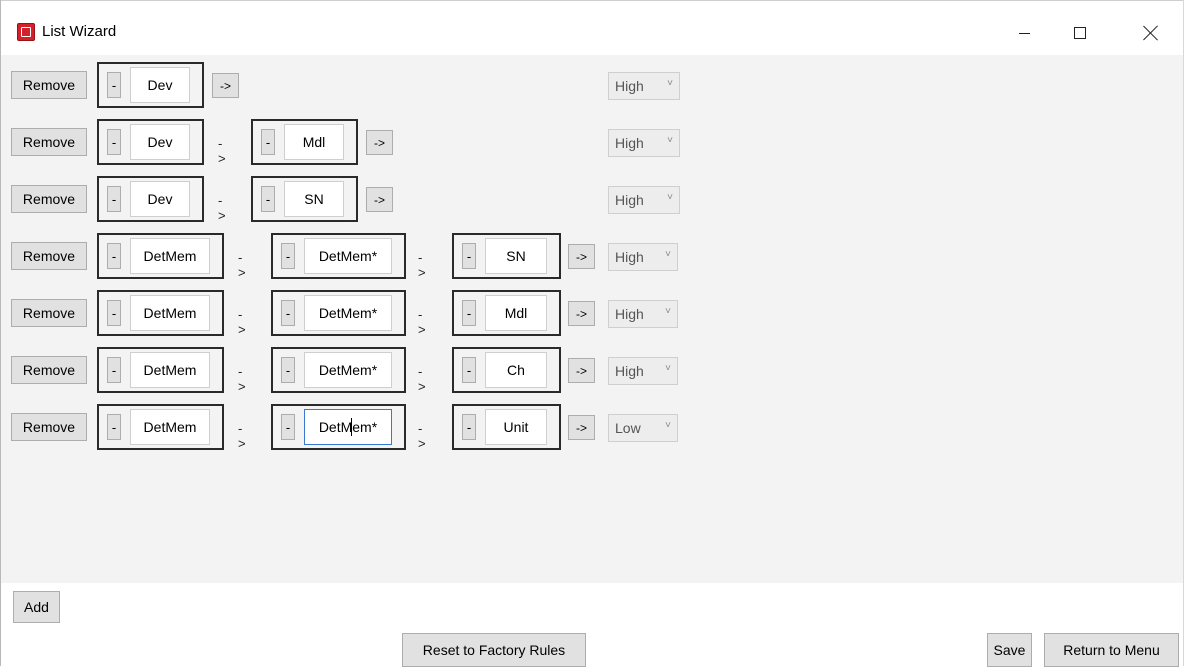  What do you see at coordinates (516, 370) in the screenshot?
I see `step-field: Ch` at bounding box center [516, 370].